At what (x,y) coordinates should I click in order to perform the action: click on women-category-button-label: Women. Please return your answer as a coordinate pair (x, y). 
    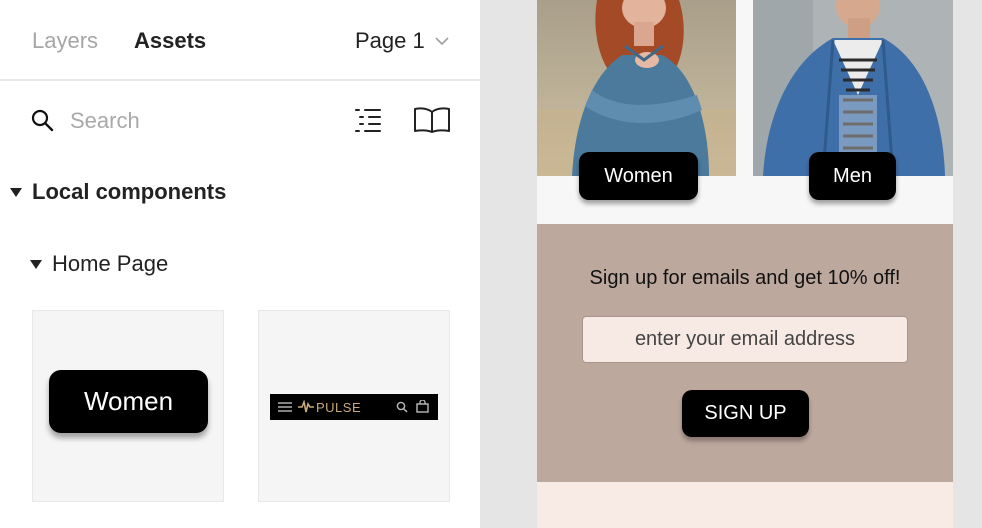
    Looking at the image, I should click on (638, 175).